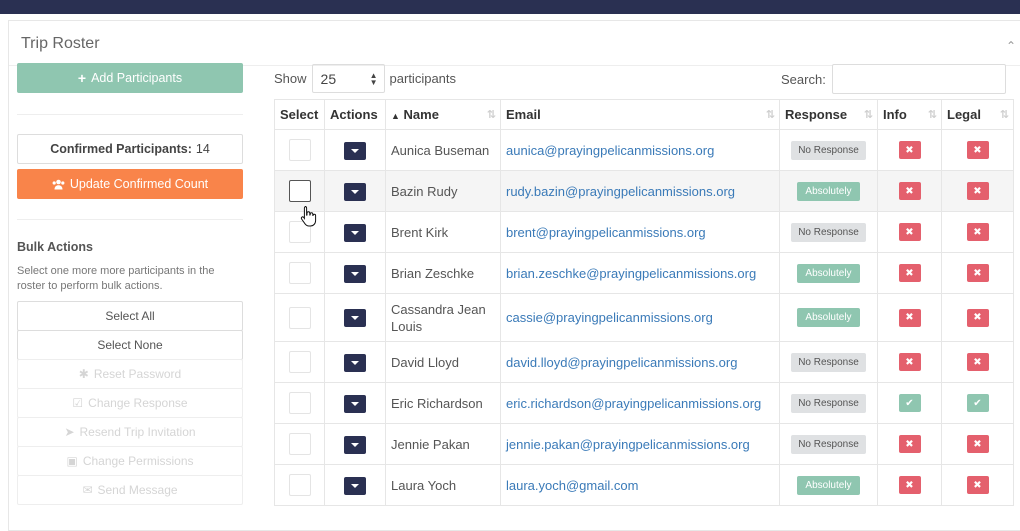 This screenshot has width=1020, height=531. Describe the element at coordinates (60, 43) in the screenshot. I see `panel-title: Trip Roster` at that location.